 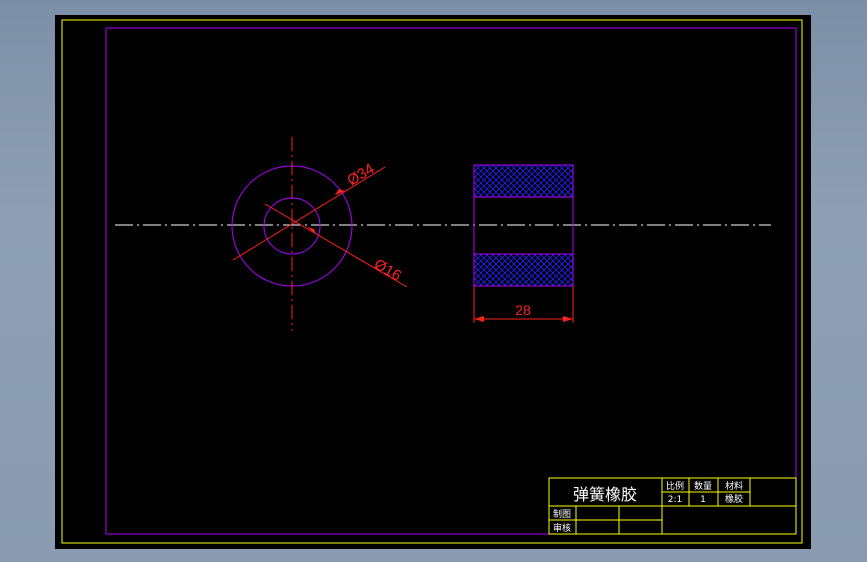 What do you see at coordinates (387, 270) in the screenshot?
I see `inner-diameter-label: Ø16` at bounding box center [387, 270].